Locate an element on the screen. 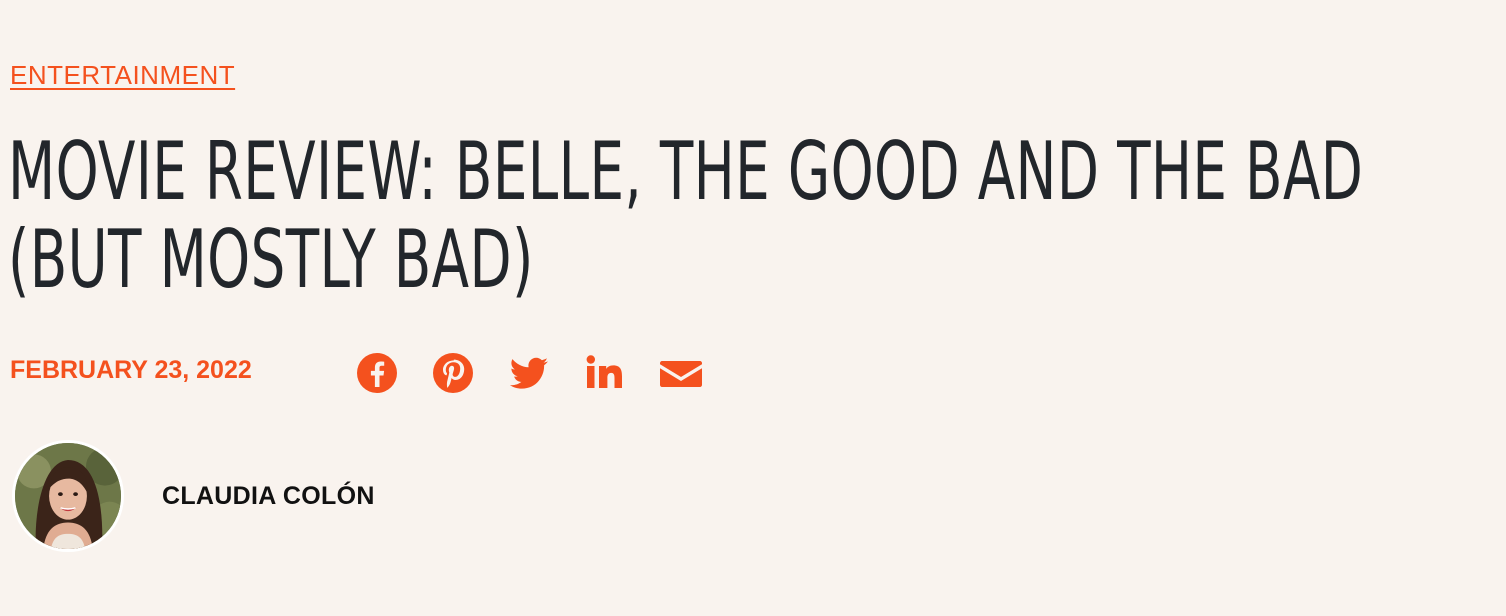 Image resolution: width=1506 pixels, height=616 pixels. linkedin-icon is located at coordinates (604, 371).